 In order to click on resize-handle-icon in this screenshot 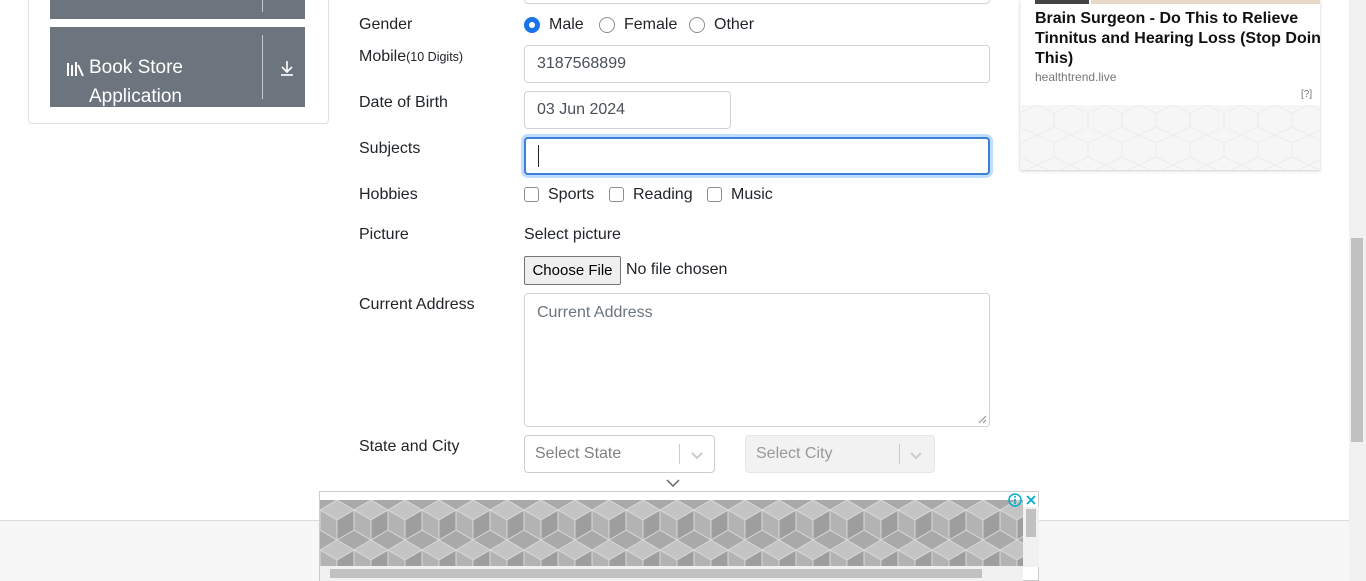, I will do `click(982, 419)`.